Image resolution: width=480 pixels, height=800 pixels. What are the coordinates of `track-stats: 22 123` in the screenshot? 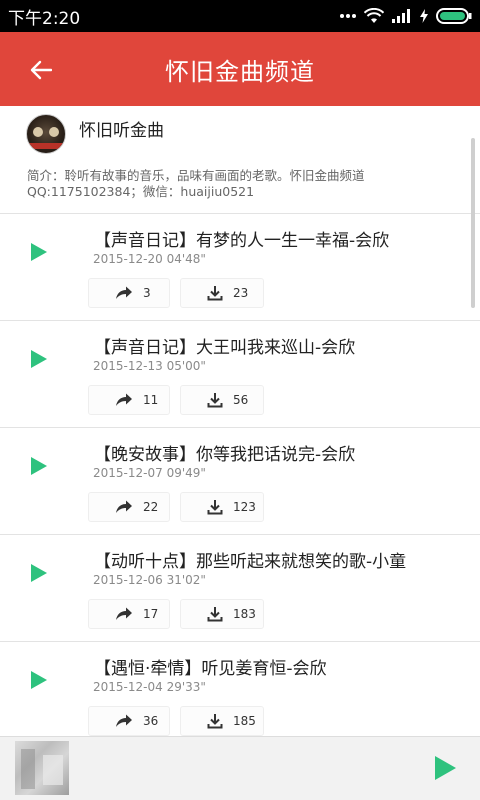 It's located at (176, 507).